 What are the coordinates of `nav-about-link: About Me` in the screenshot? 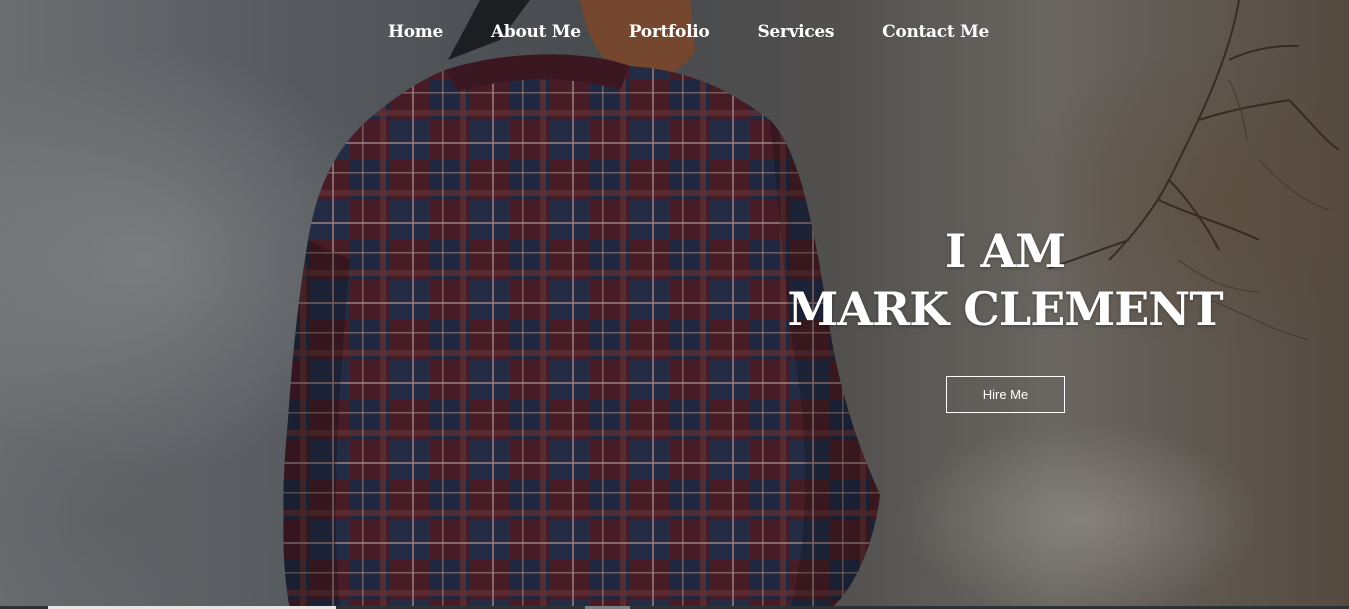 It's located at (536, 32).